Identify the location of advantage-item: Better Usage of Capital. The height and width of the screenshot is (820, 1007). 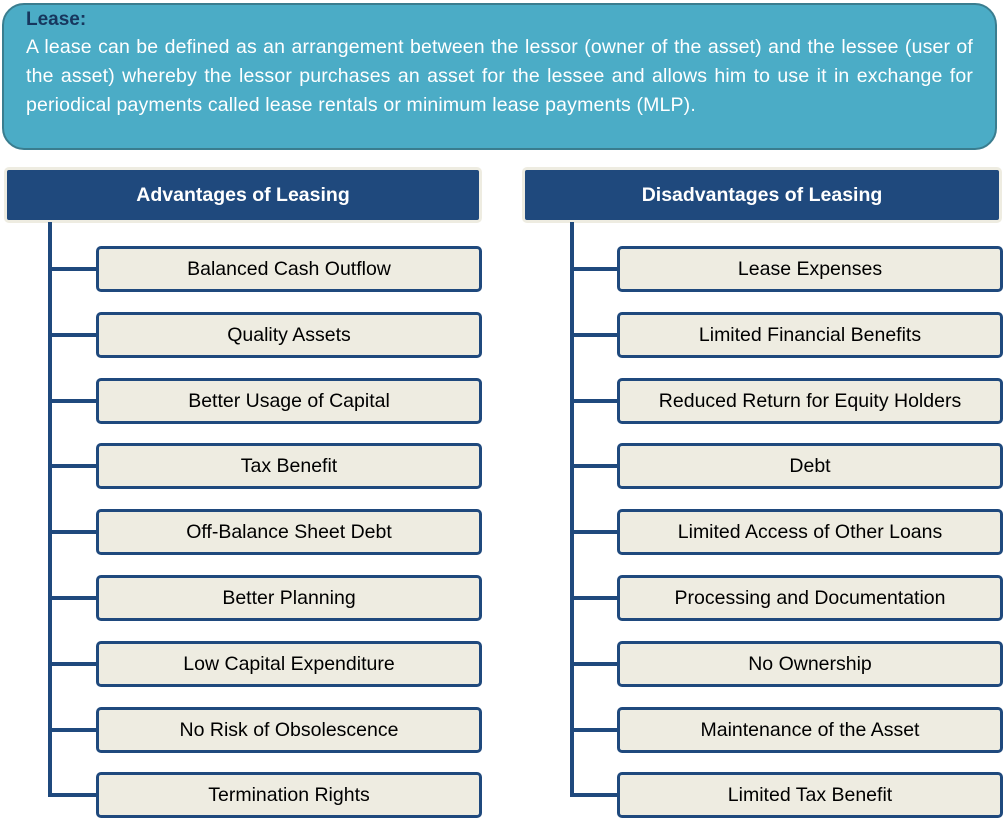
(289, 401).